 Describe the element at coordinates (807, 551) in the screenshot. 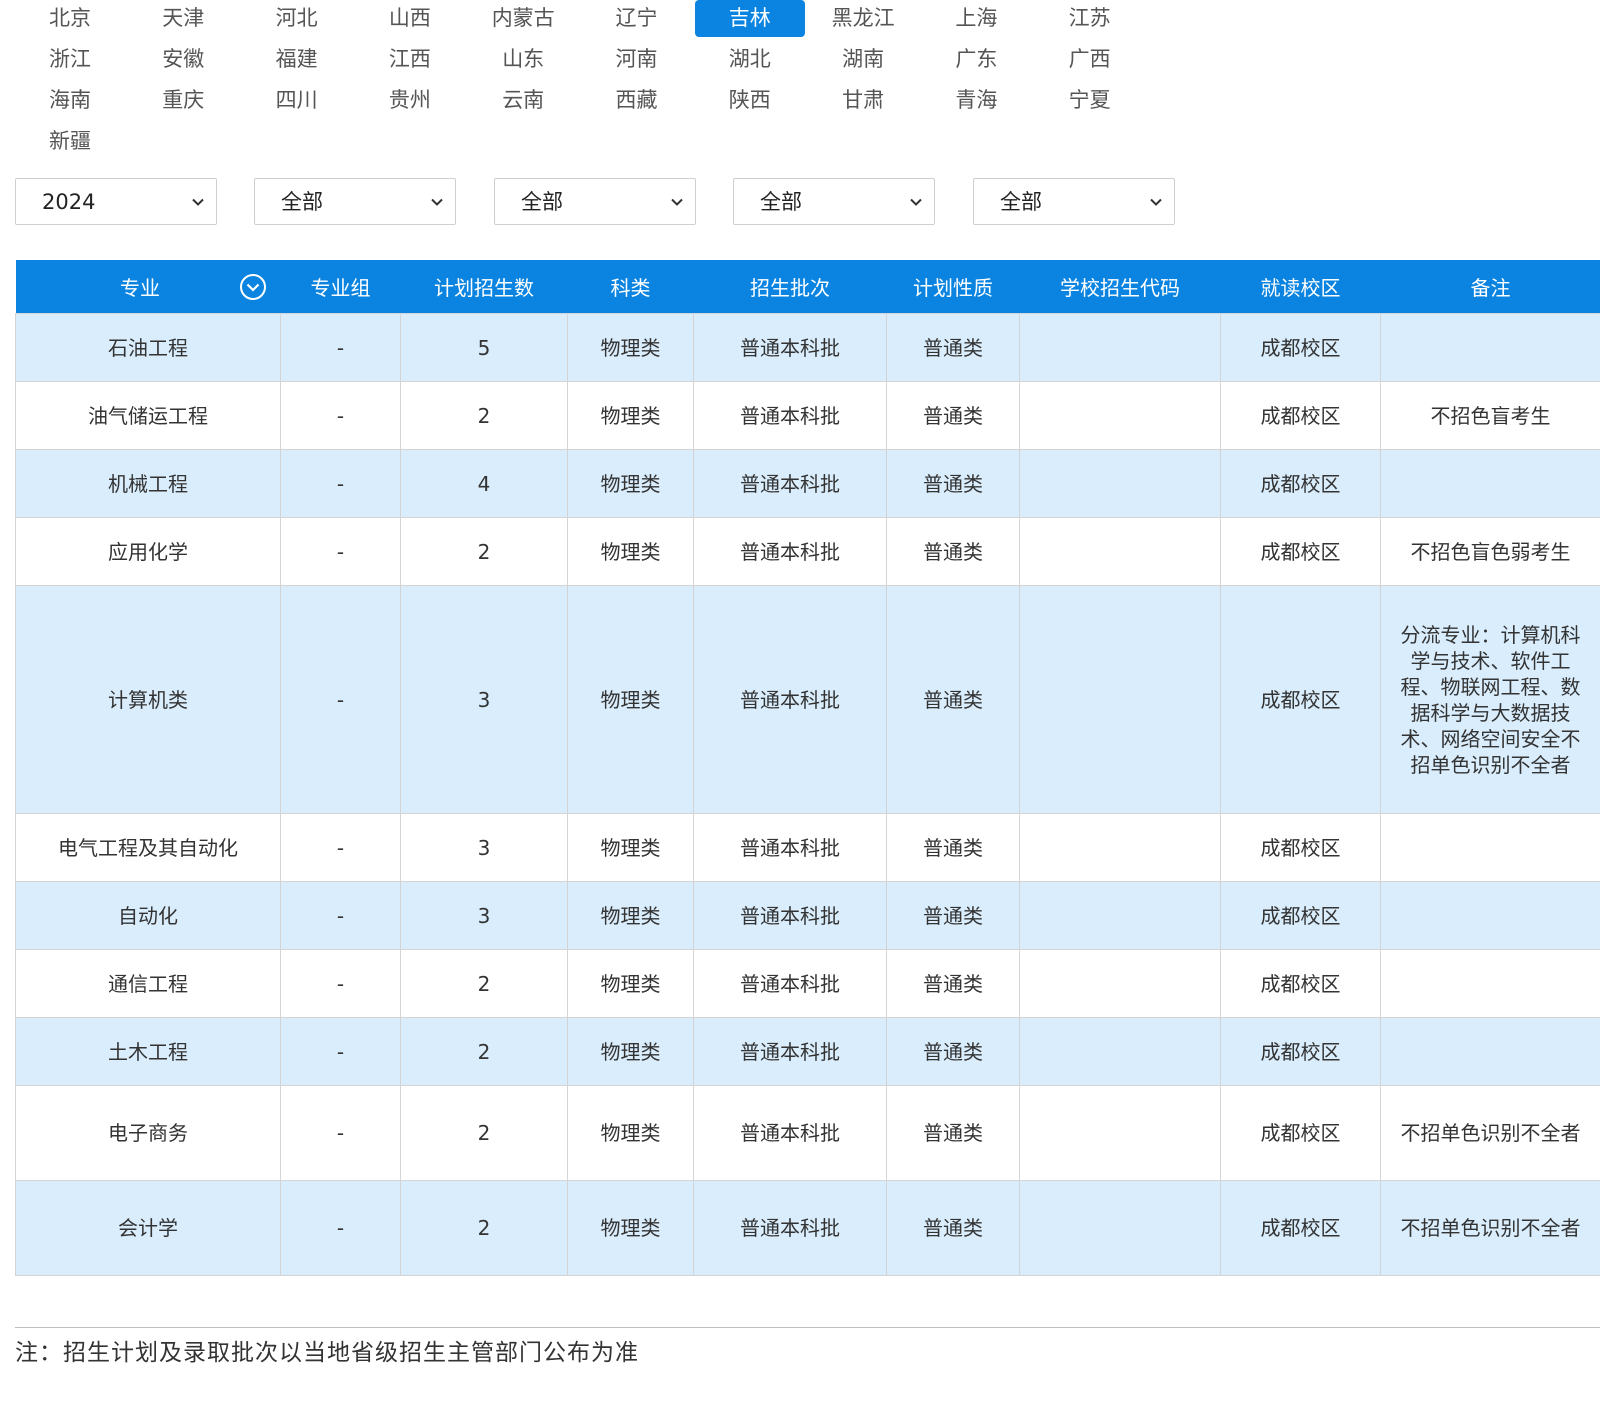

I see `table-row: 应用化学 -2 物理类 普通本科批 普通类 成都校区 不招色盲色弱考生` at that location.